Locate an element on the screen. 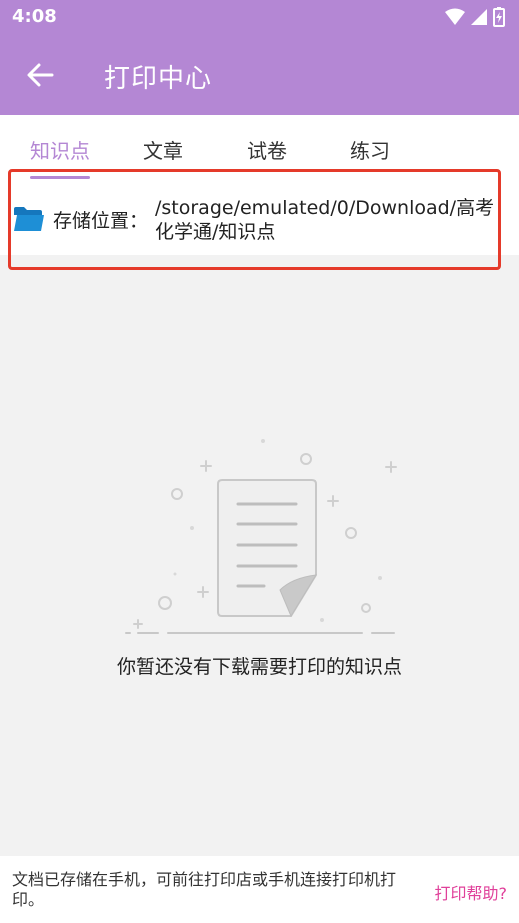  signal-icon is located at coordinates (479, 17).